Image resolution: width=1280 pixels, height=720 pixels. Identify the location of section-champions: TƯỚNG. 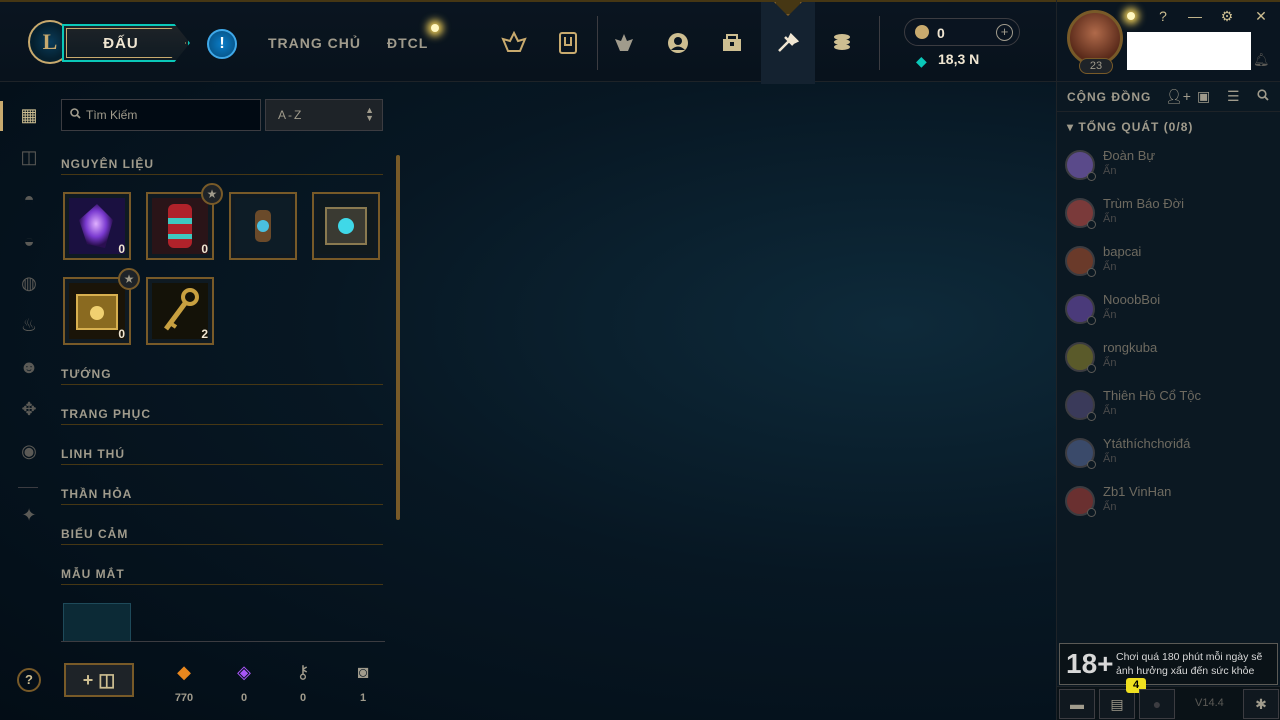
(222, 375).